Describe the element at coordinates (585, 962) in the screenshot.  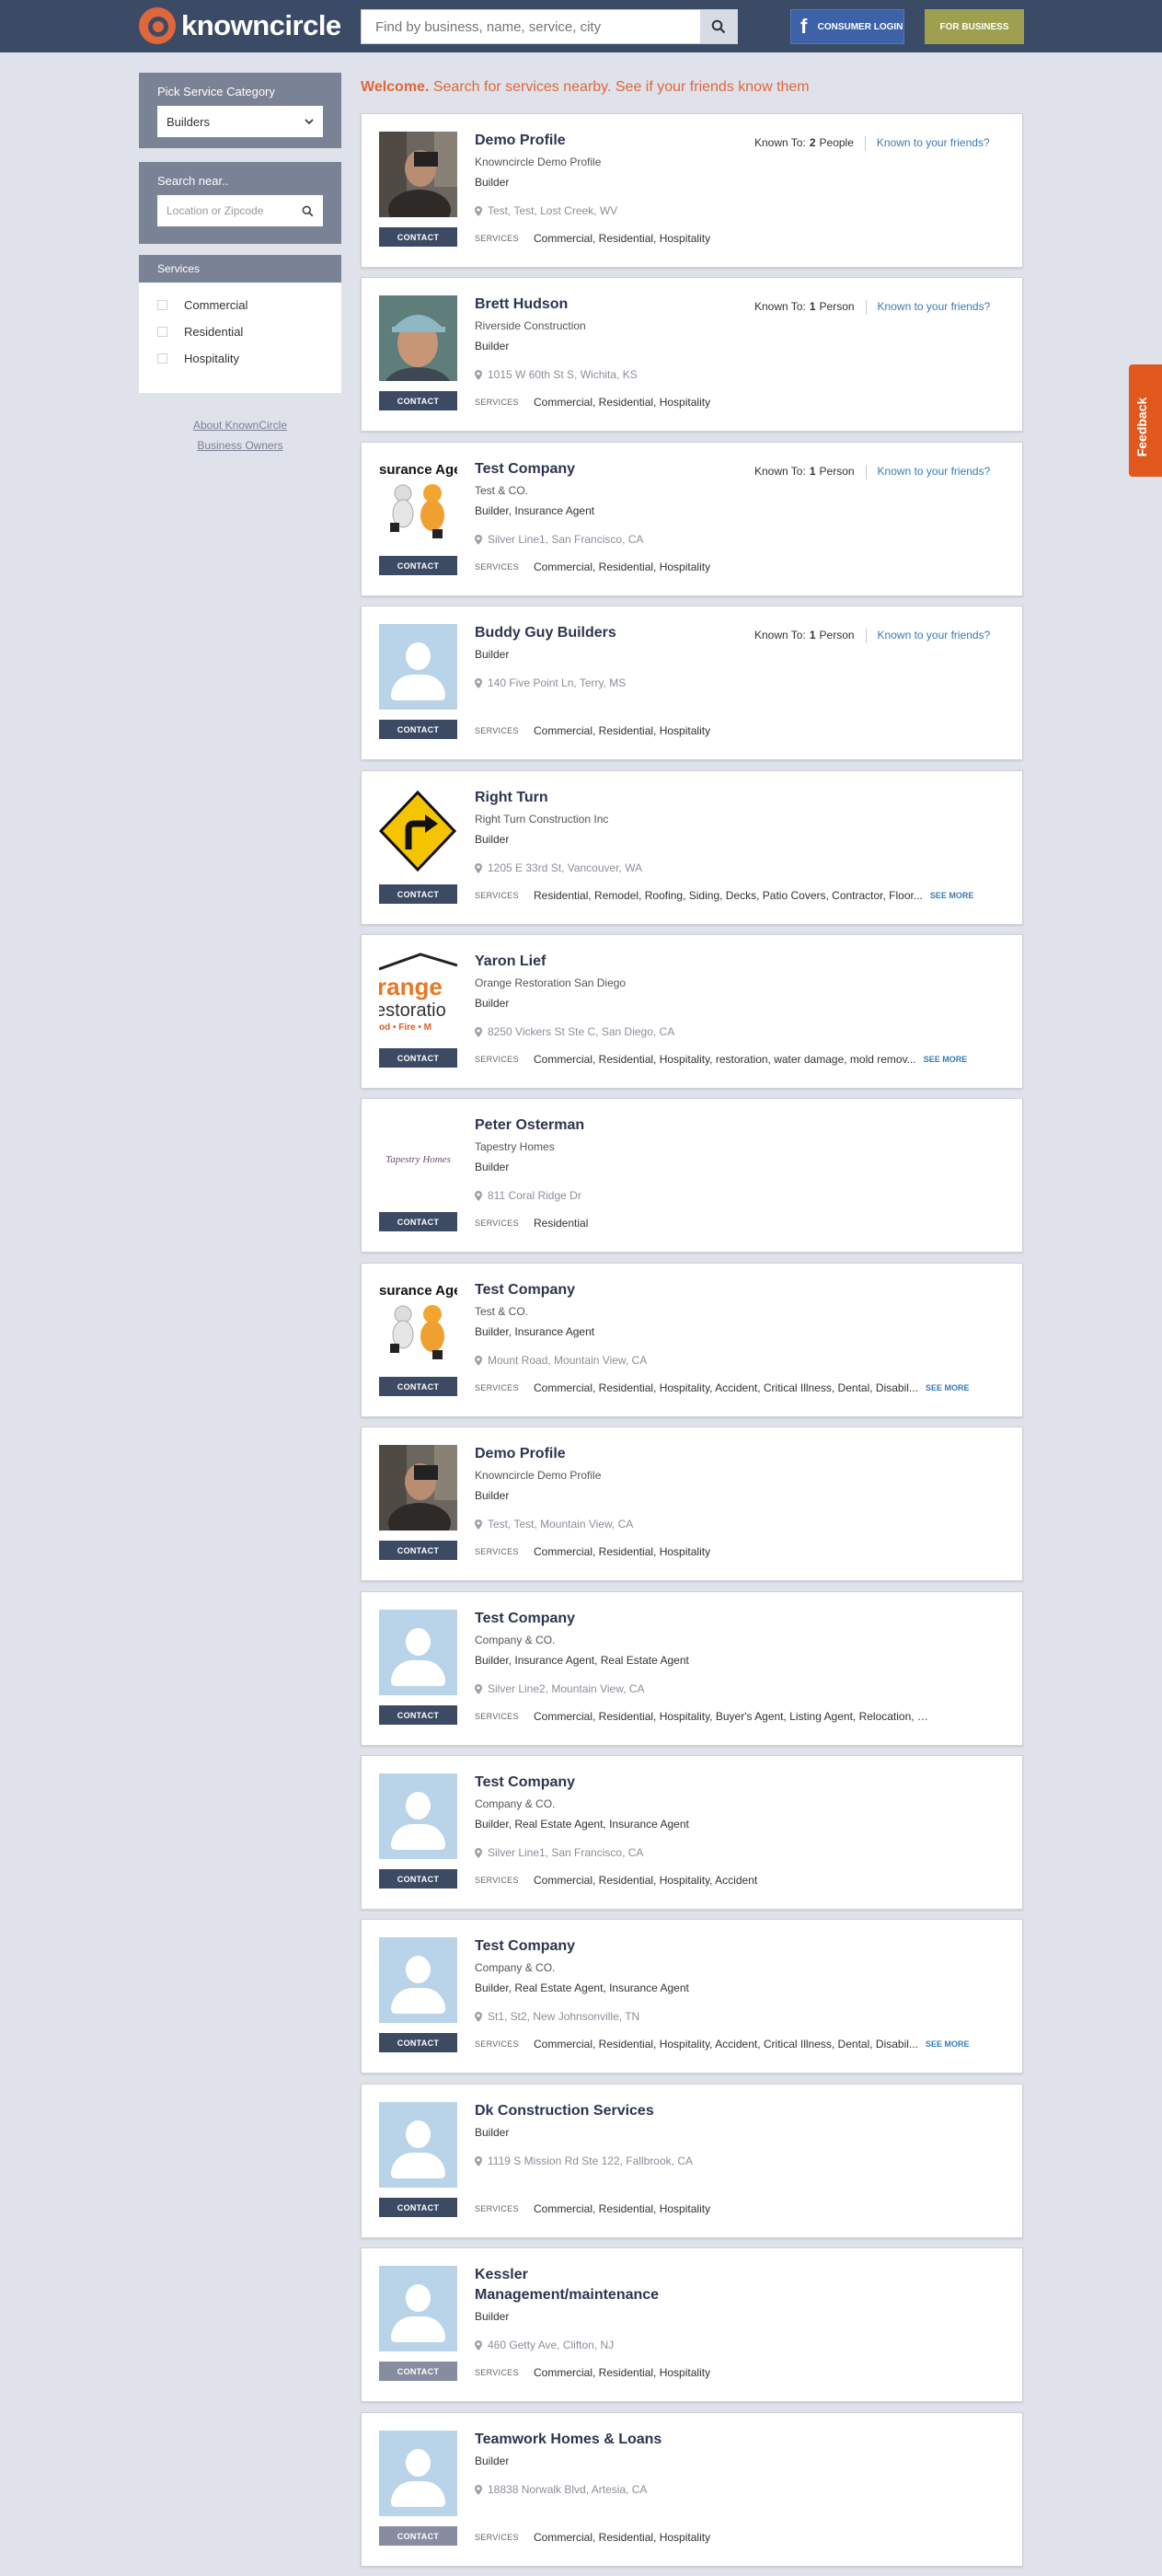
I see `business-name: Yaron Lief` at that location.